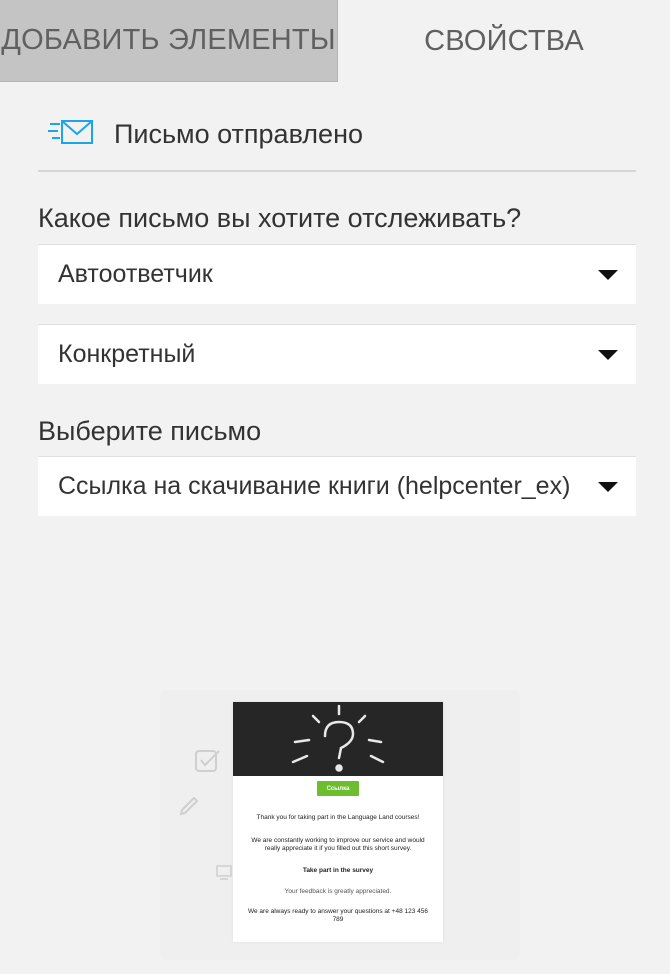 The height and width of the screenshot is (974, 670). Describe the element at coordinates (135, 274) in the screenshot. I see `email-type-value: Автоответчик` at that location.